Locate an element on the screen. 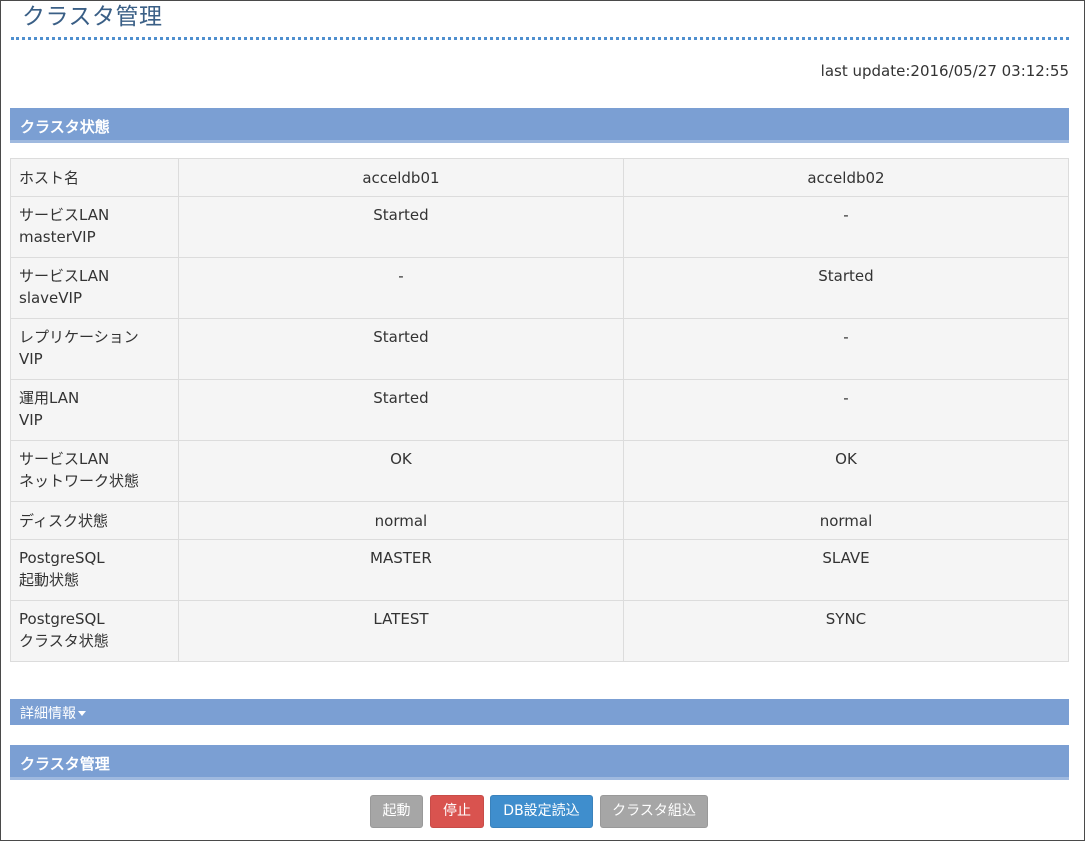 Image resolution: width=1085 pixels, height=841 pixels. host1-cell: acceldb01 is located at coordinates (400, 177).